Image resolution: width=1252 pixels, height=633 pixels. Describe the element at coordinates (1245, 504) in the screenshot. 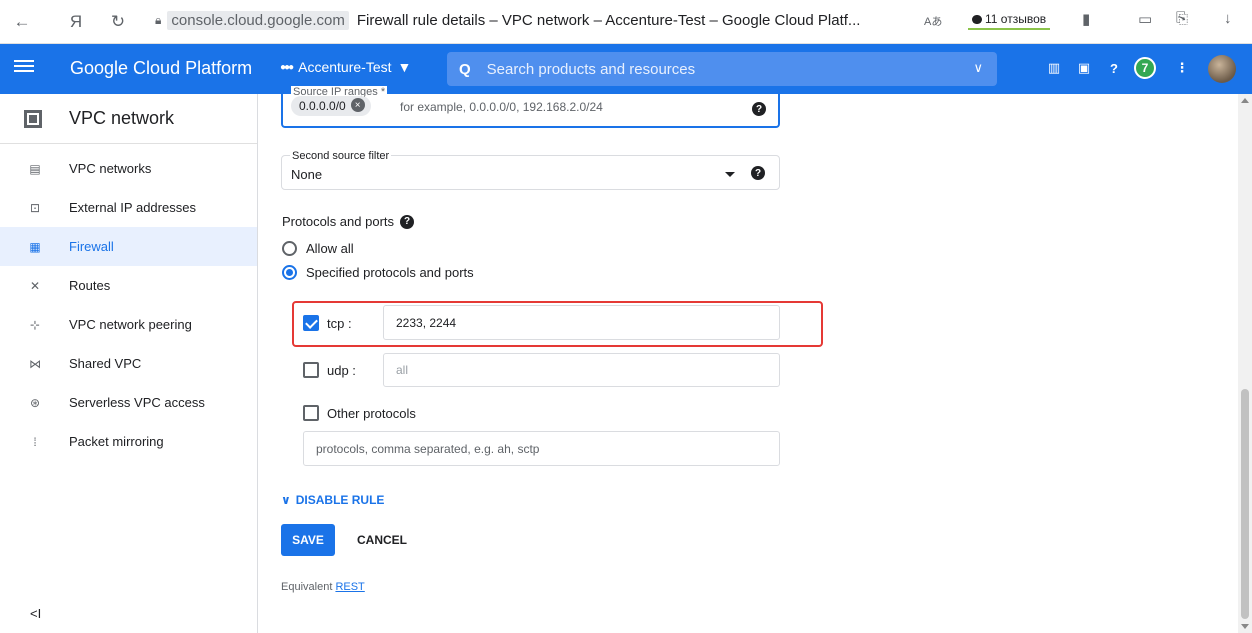

I see `scroll-thumb` at that location.